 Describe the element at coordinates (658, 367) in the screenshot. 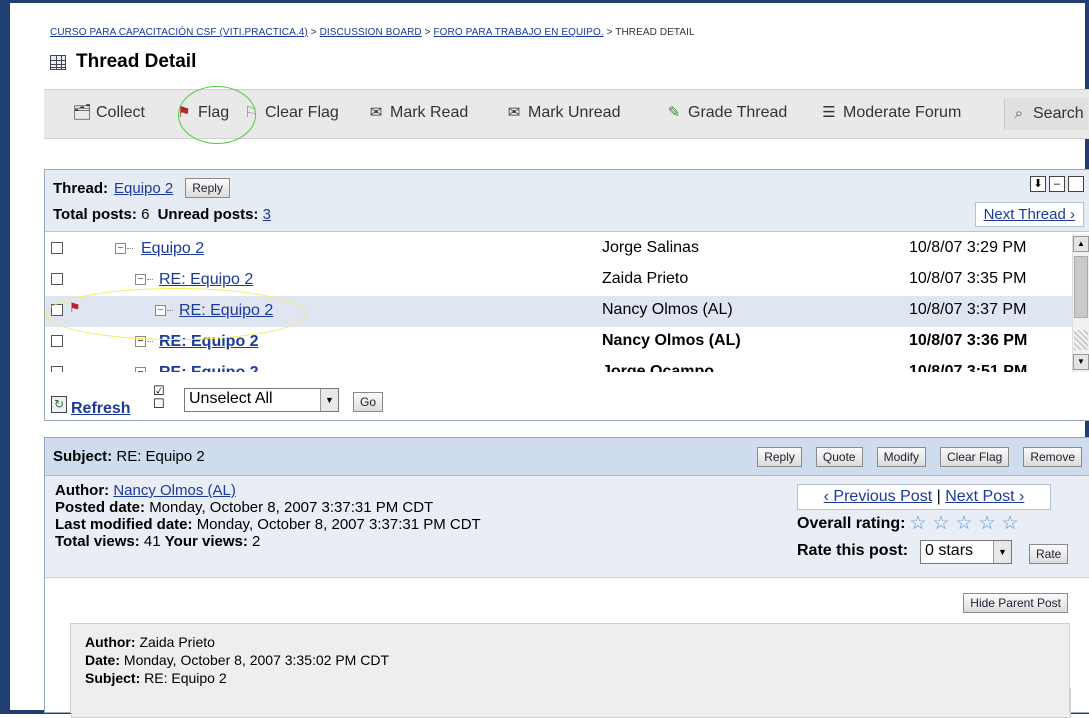

I see `post-author: Jorge Ocampo` at that location.